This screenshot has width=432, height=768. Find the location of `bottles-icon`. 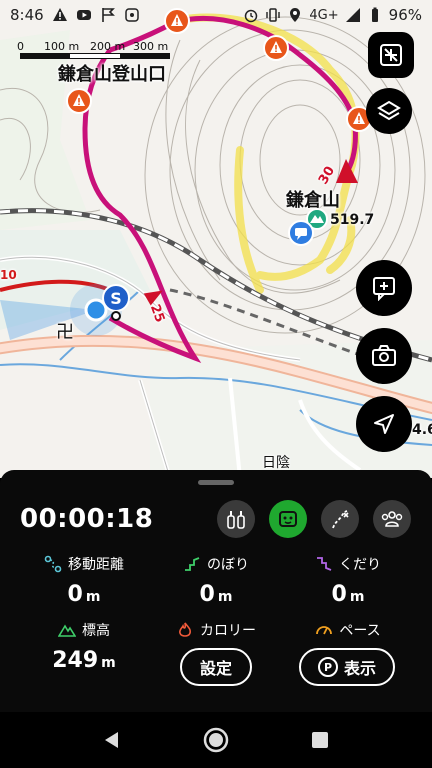

bottles-icon is located at coordinates (236, 520).